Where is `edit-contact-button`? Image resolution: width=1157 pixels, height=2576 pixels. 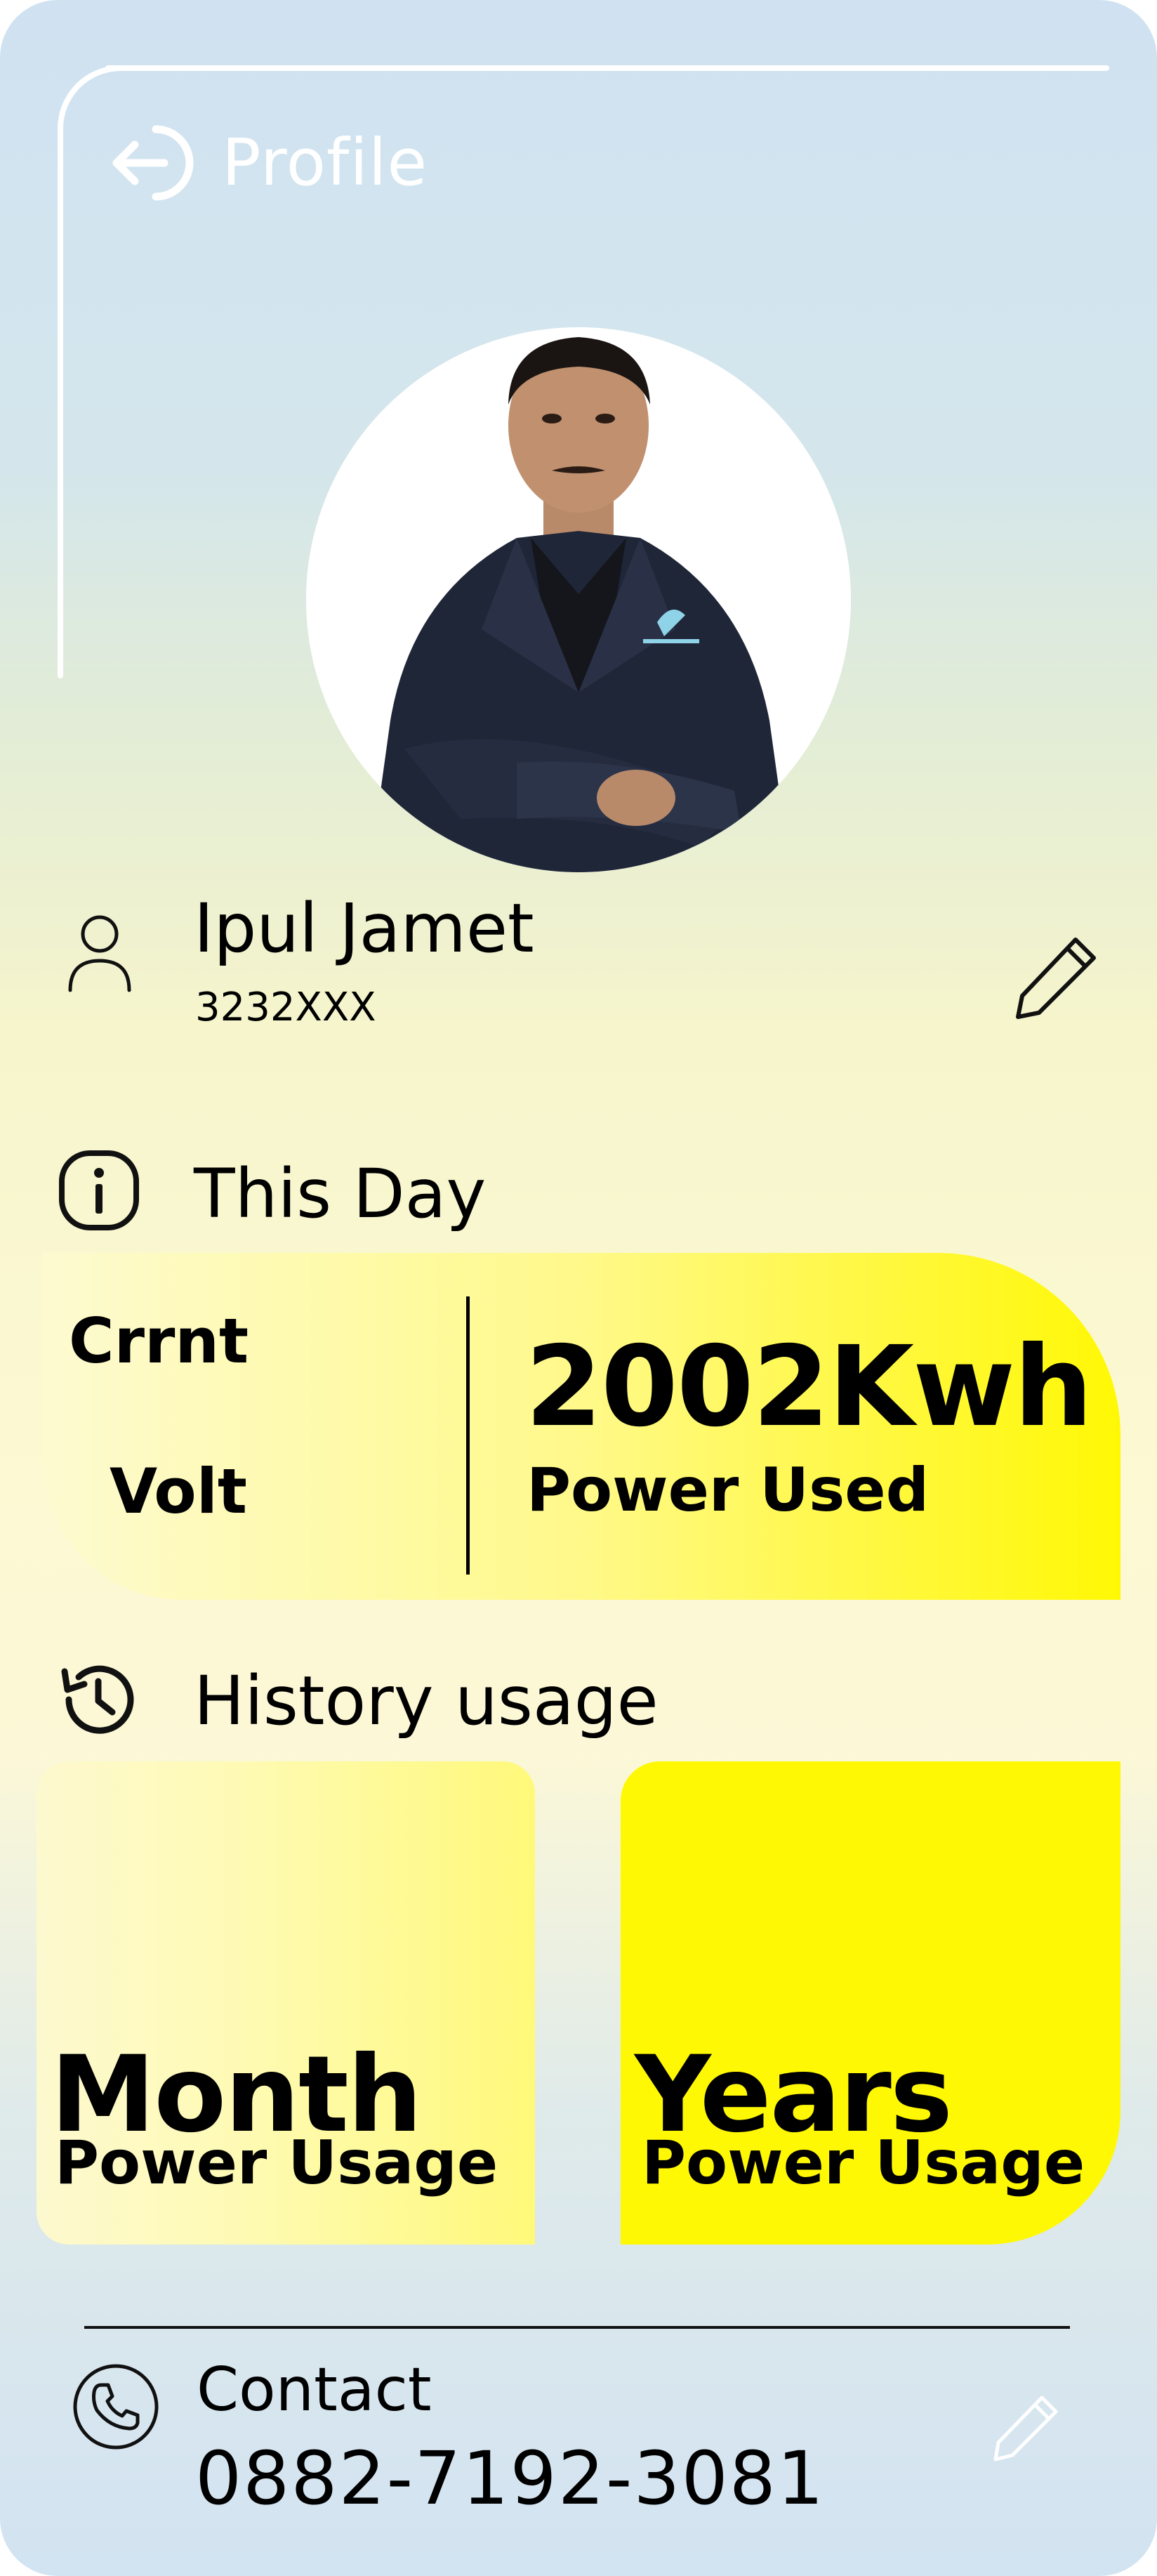 edit-contact-button is located at coordinates (1026, 2427).